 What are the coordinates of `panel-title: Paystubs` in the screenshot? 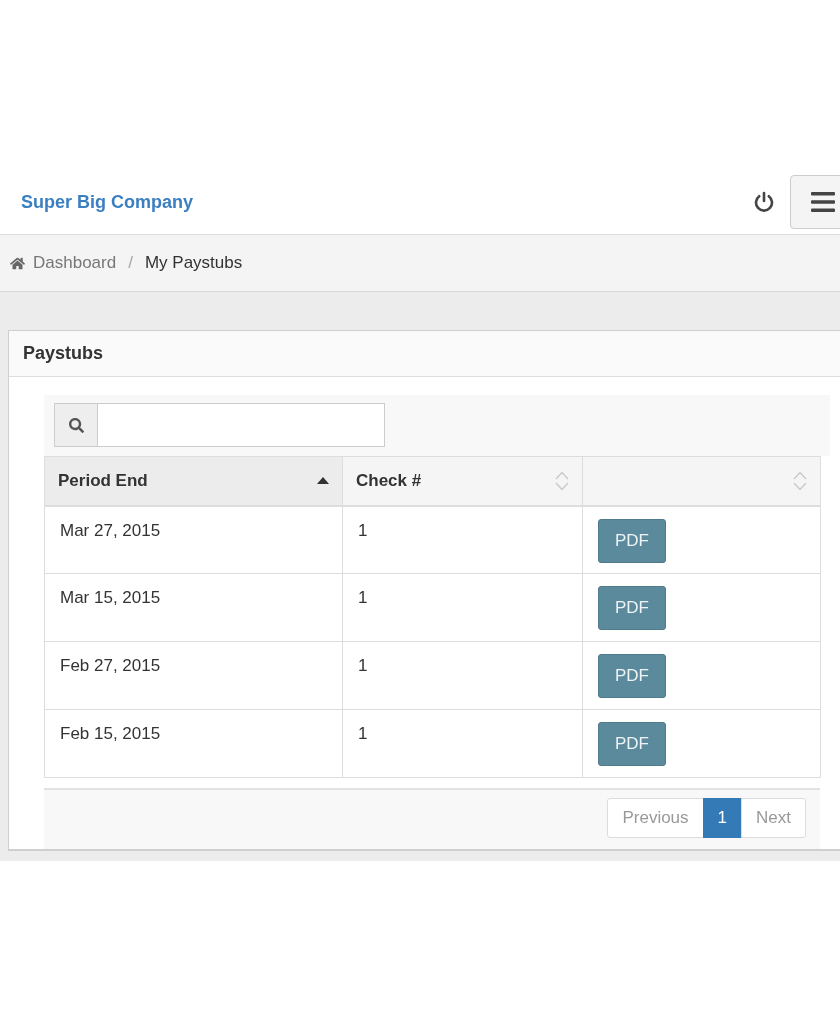 It's located at (63, 353).